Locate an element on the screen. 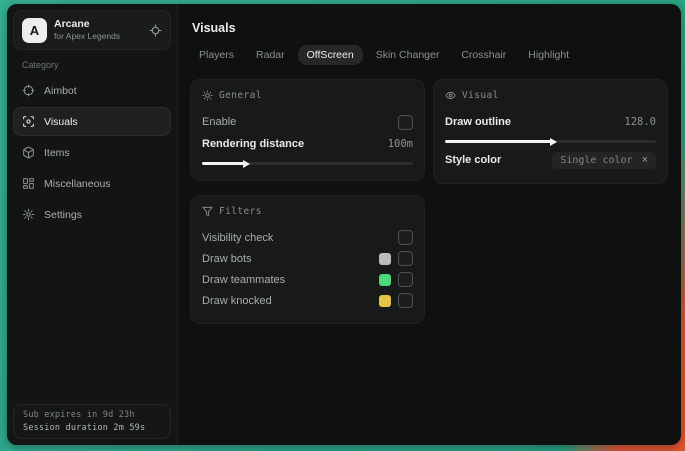  draw-bots-row: Draw bots is located at coordinates (307, 258).